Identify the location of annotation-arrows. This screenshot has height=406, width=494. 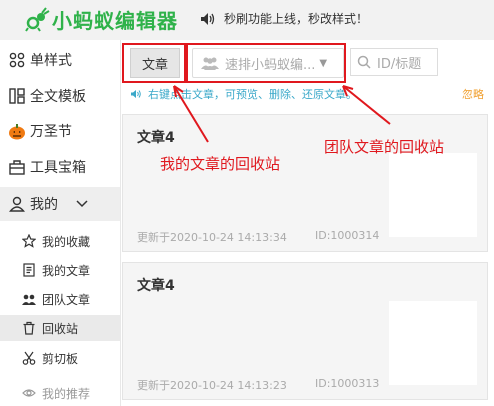
(282, 114).